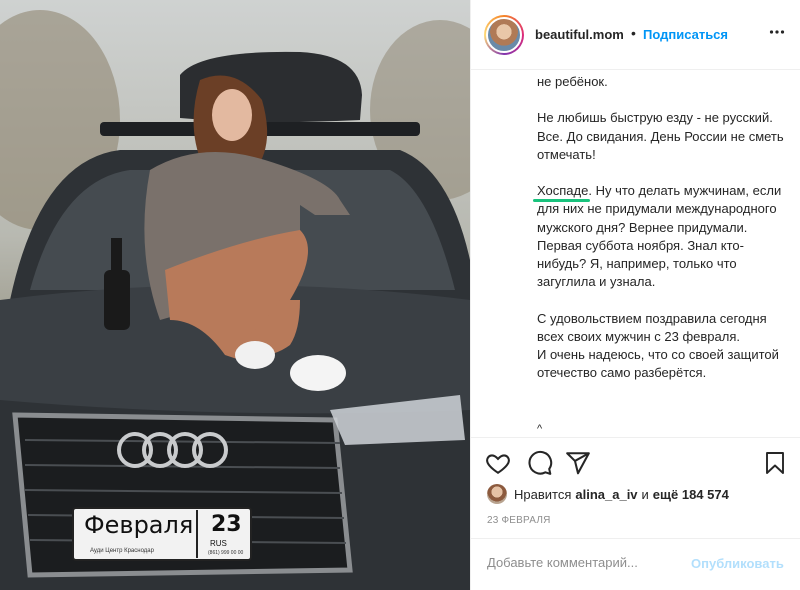 This screenshot has width=800, height=590. What do you see at coordinates (122, 551) in the screenshot?
I see `plate-dealer: Ауди Центр Краснодар` at bounding box center [122, 551].